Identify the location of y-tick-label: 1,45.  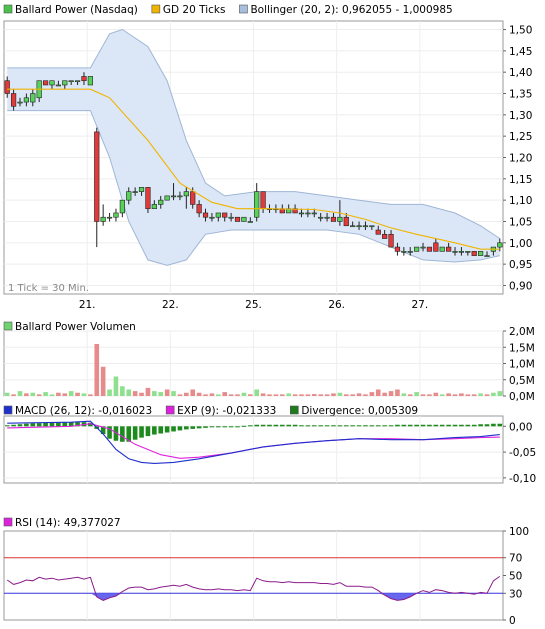
(520, 52).